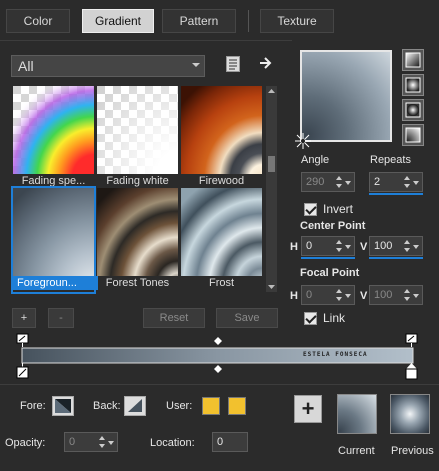  I want to click on repeats-value: 2, so click(377, 182).